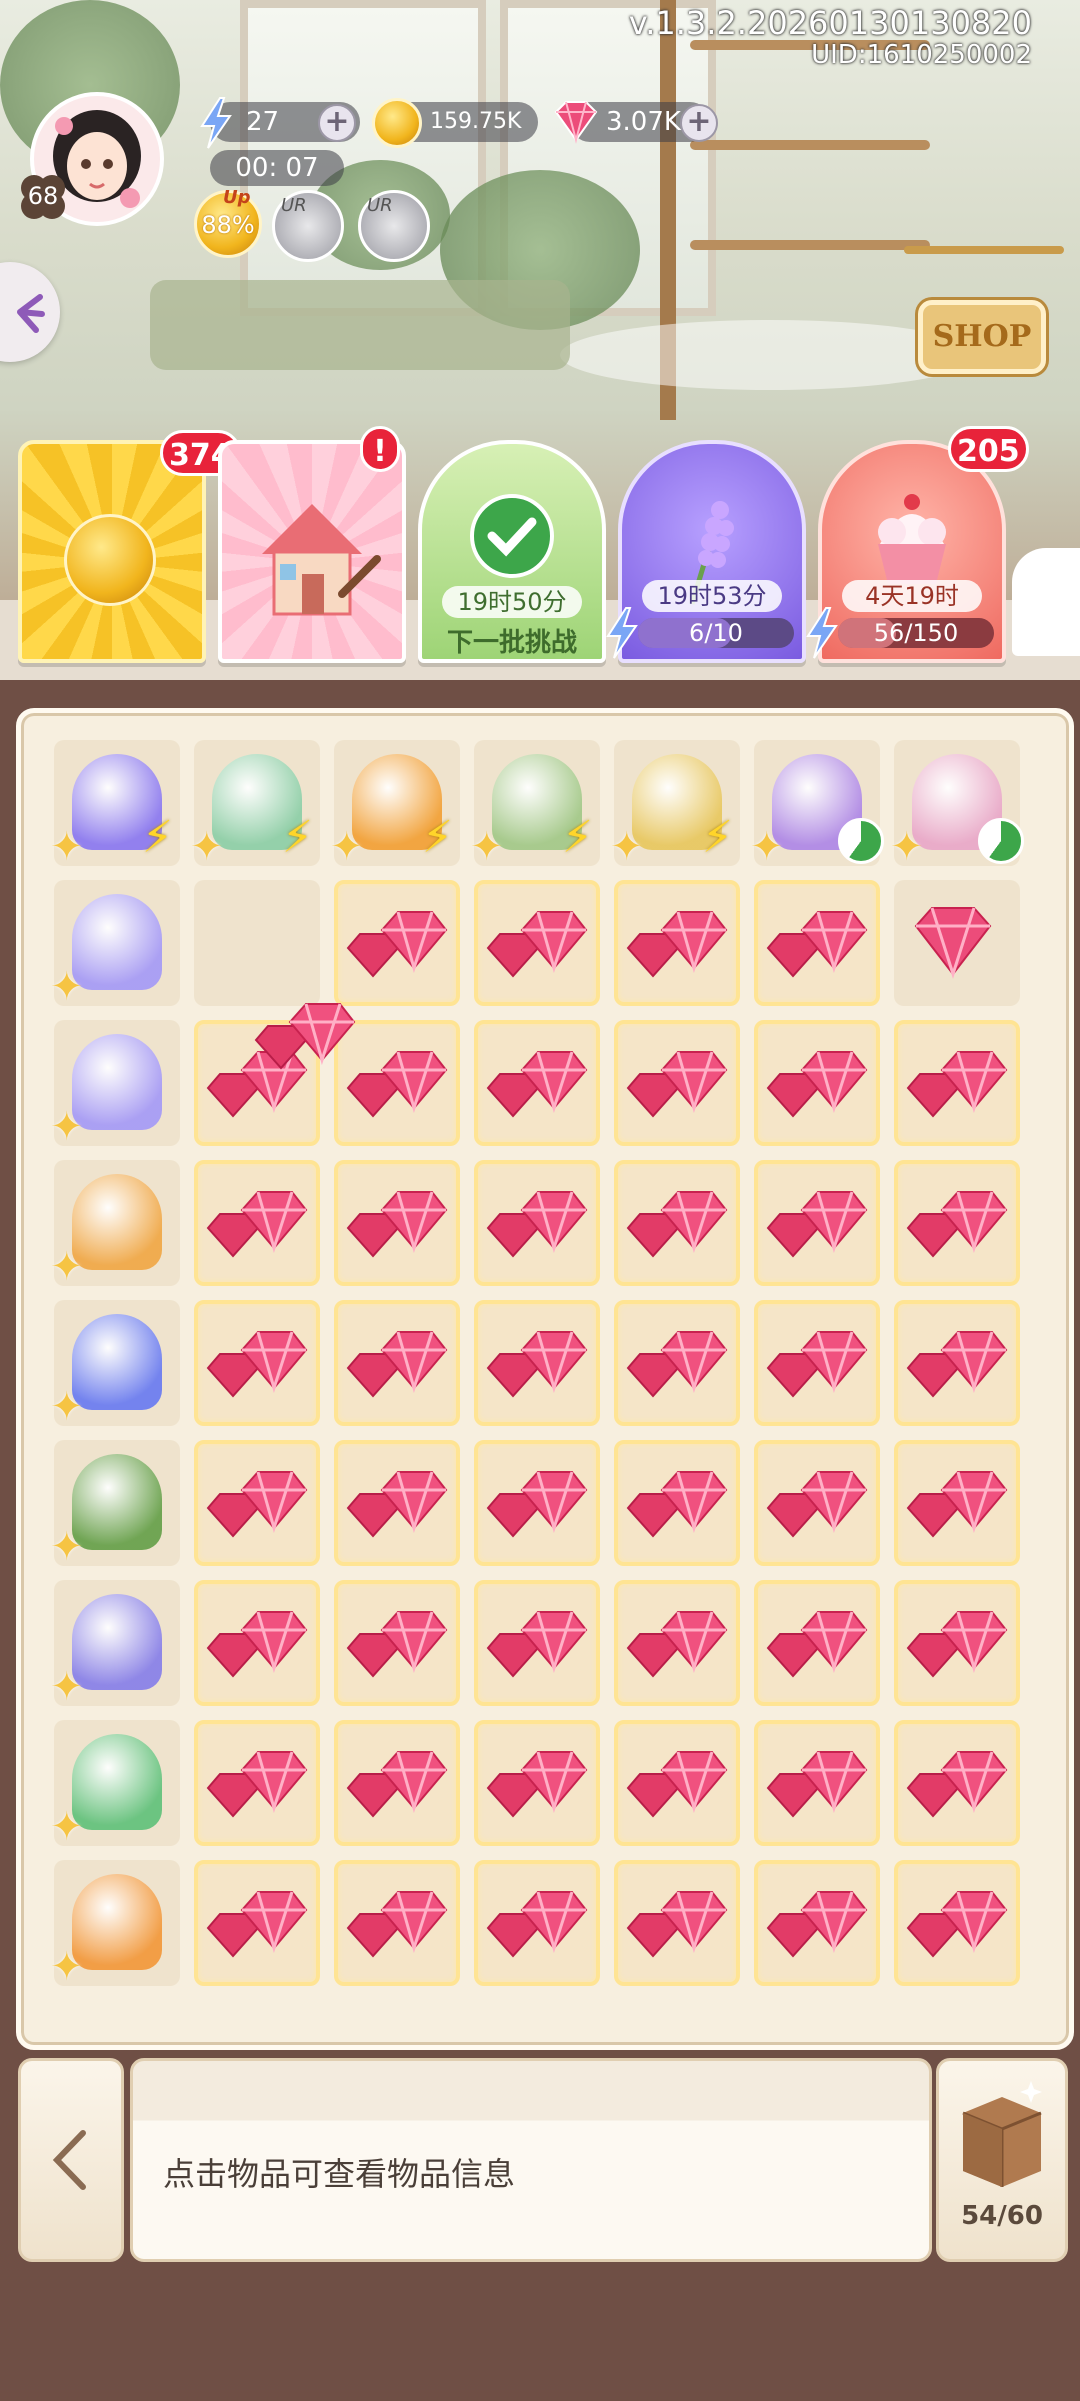 The height and width of the screenshot is (2401, 1080). Describe the element at coordinates (394, 226) in the screenshot. I see `ur-badge-2: UR` at that location.